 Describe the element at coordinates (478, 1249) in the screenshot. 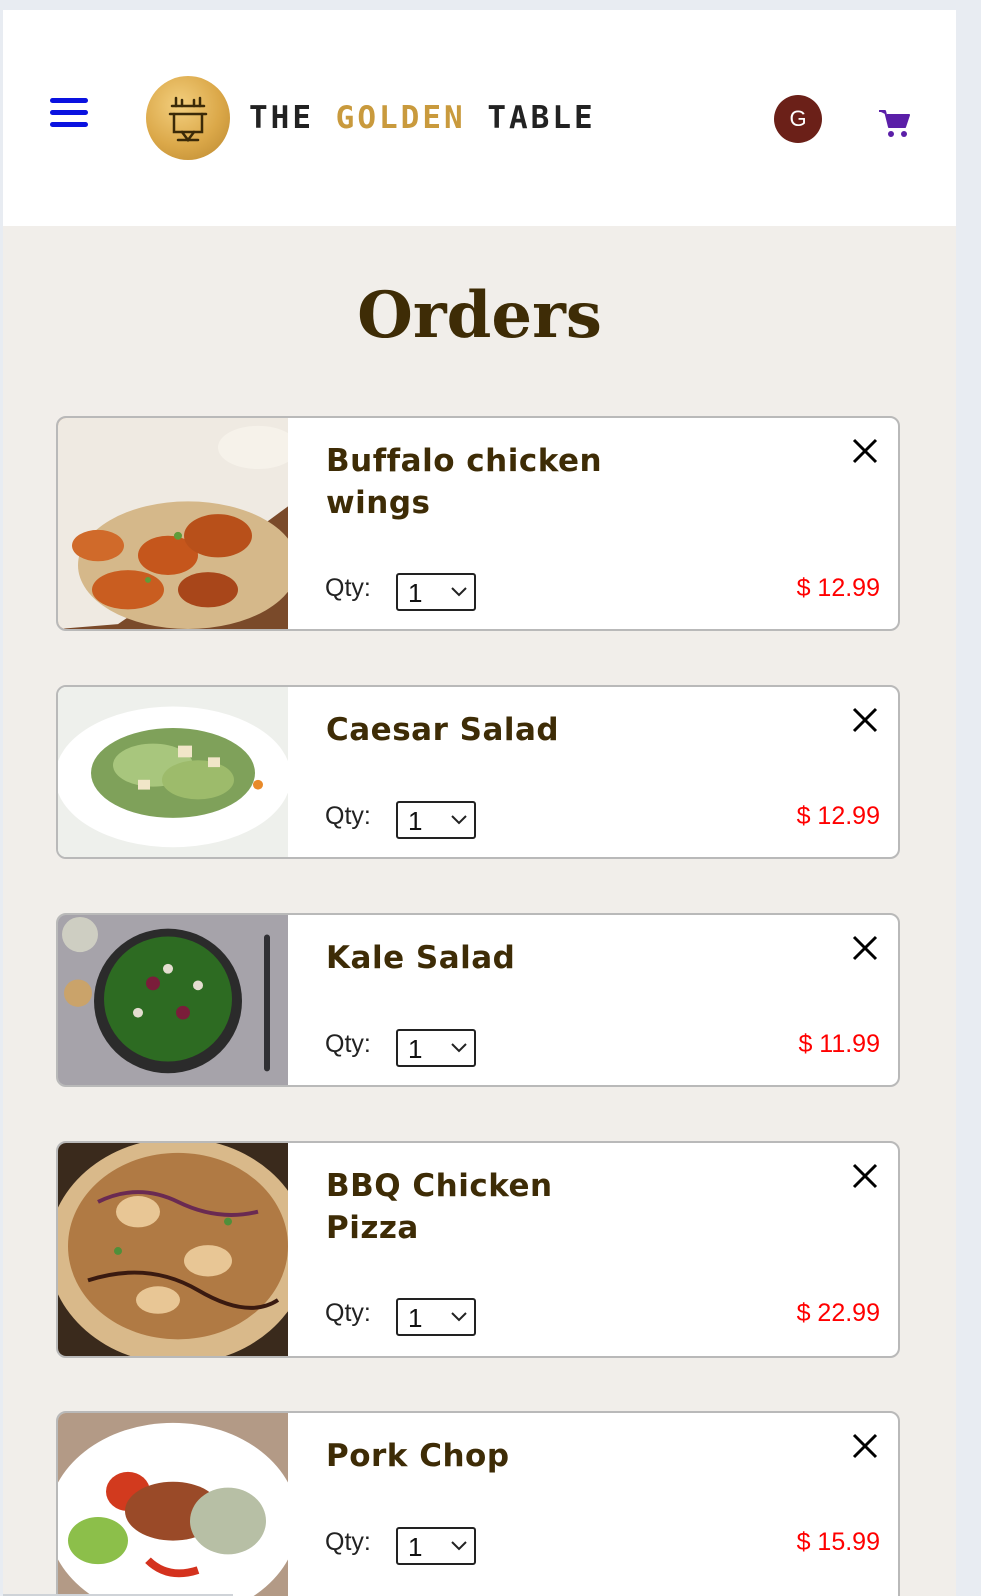

I see `order-card: BBQ Chicken Pizza Qty: 1 $ 22.99` at that location.